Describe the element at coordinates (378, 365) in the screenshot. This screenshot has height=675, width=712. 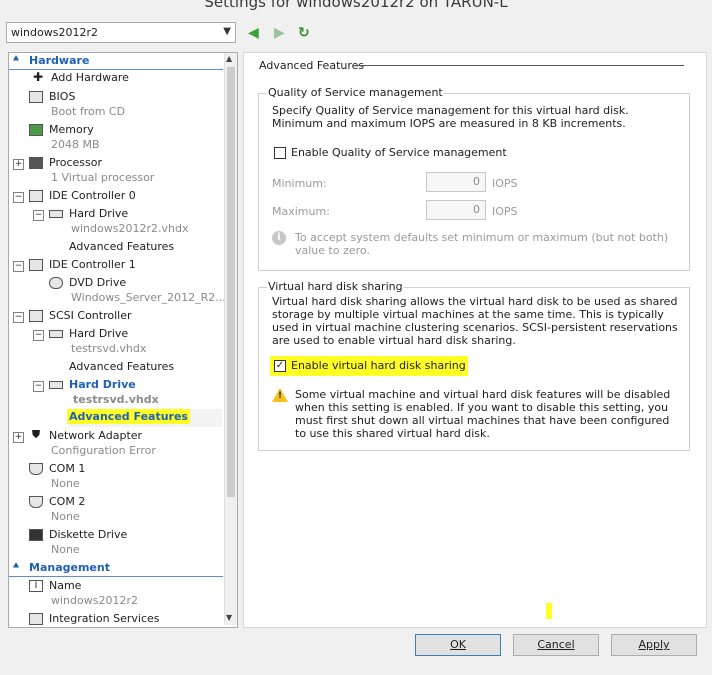
I see `sharing-enable-label: Enable virtual hard disk sharing` at that location.